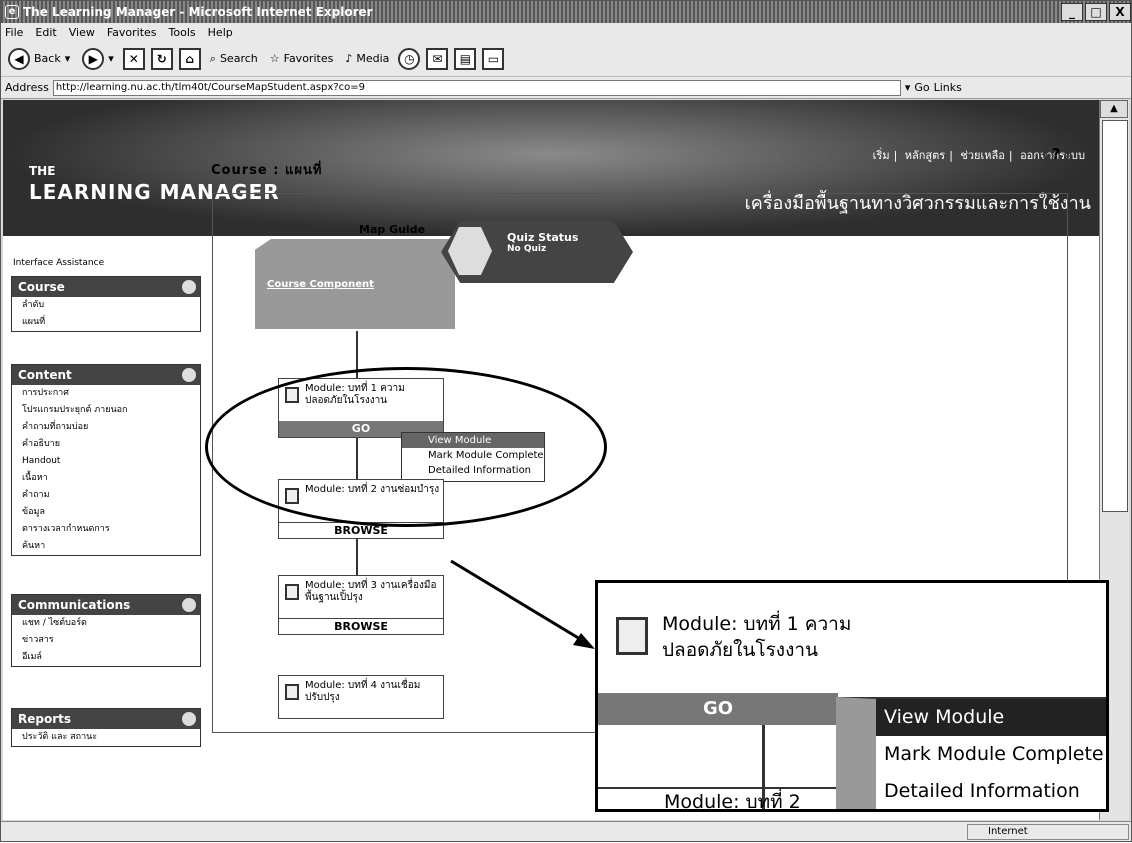  I want to click on zoom-menu-detailed-info: Detailed Information, so click(991, 791).